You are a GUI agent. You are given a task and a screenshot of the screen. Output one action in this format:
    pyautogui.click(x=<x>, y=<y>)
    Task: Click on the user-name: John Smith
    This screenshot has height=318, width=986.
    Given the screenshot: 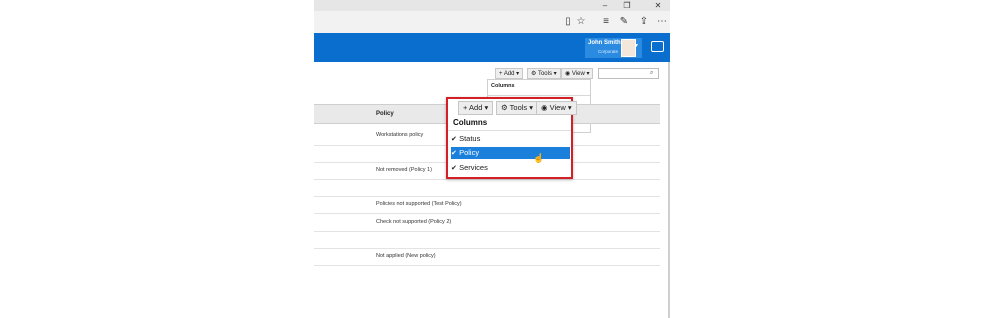 What is the action you would take?
    pyautogui.click(x=604, y=43)
    